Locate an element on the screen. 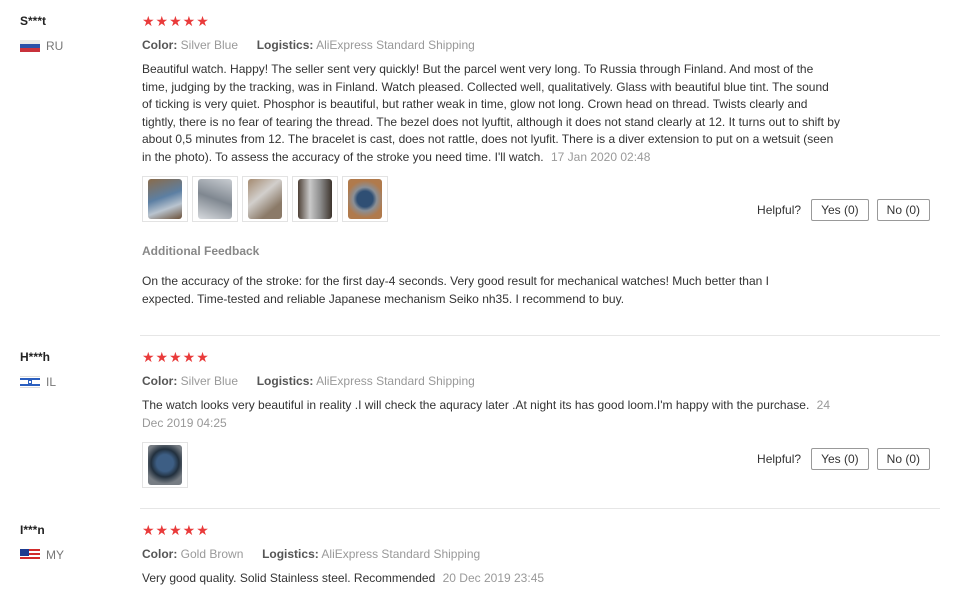 This screenshot has height=594, width=960. reviewer-name: S***t is located at coordinates (33, 21).